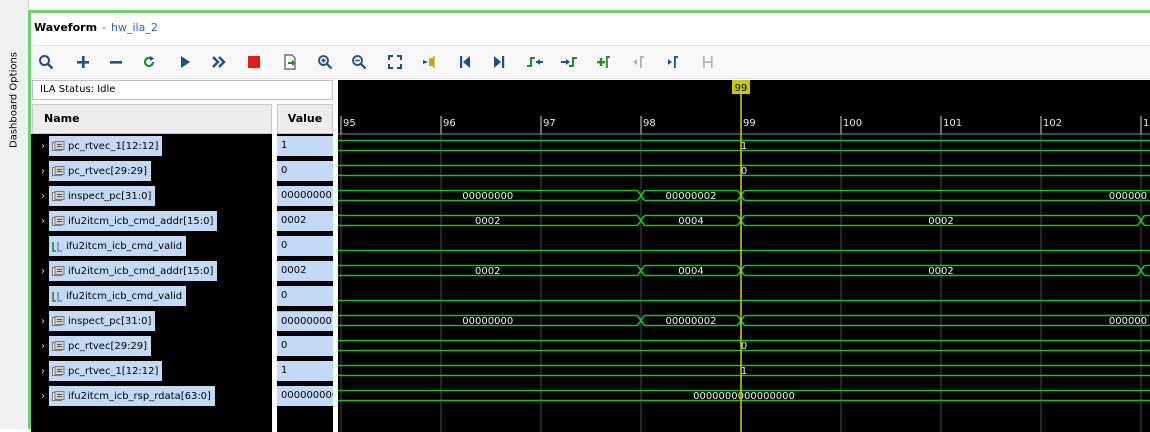 This screenshot has height=432, width=1150. I want to click on window-subtitle: hw_ila_2, so click(134, 27).